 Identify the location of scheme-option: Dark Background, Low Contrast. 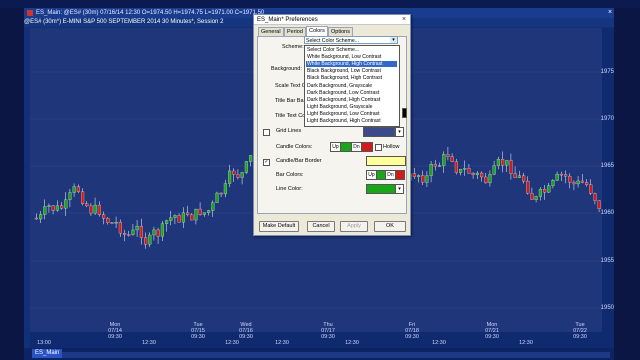
(351, 93).